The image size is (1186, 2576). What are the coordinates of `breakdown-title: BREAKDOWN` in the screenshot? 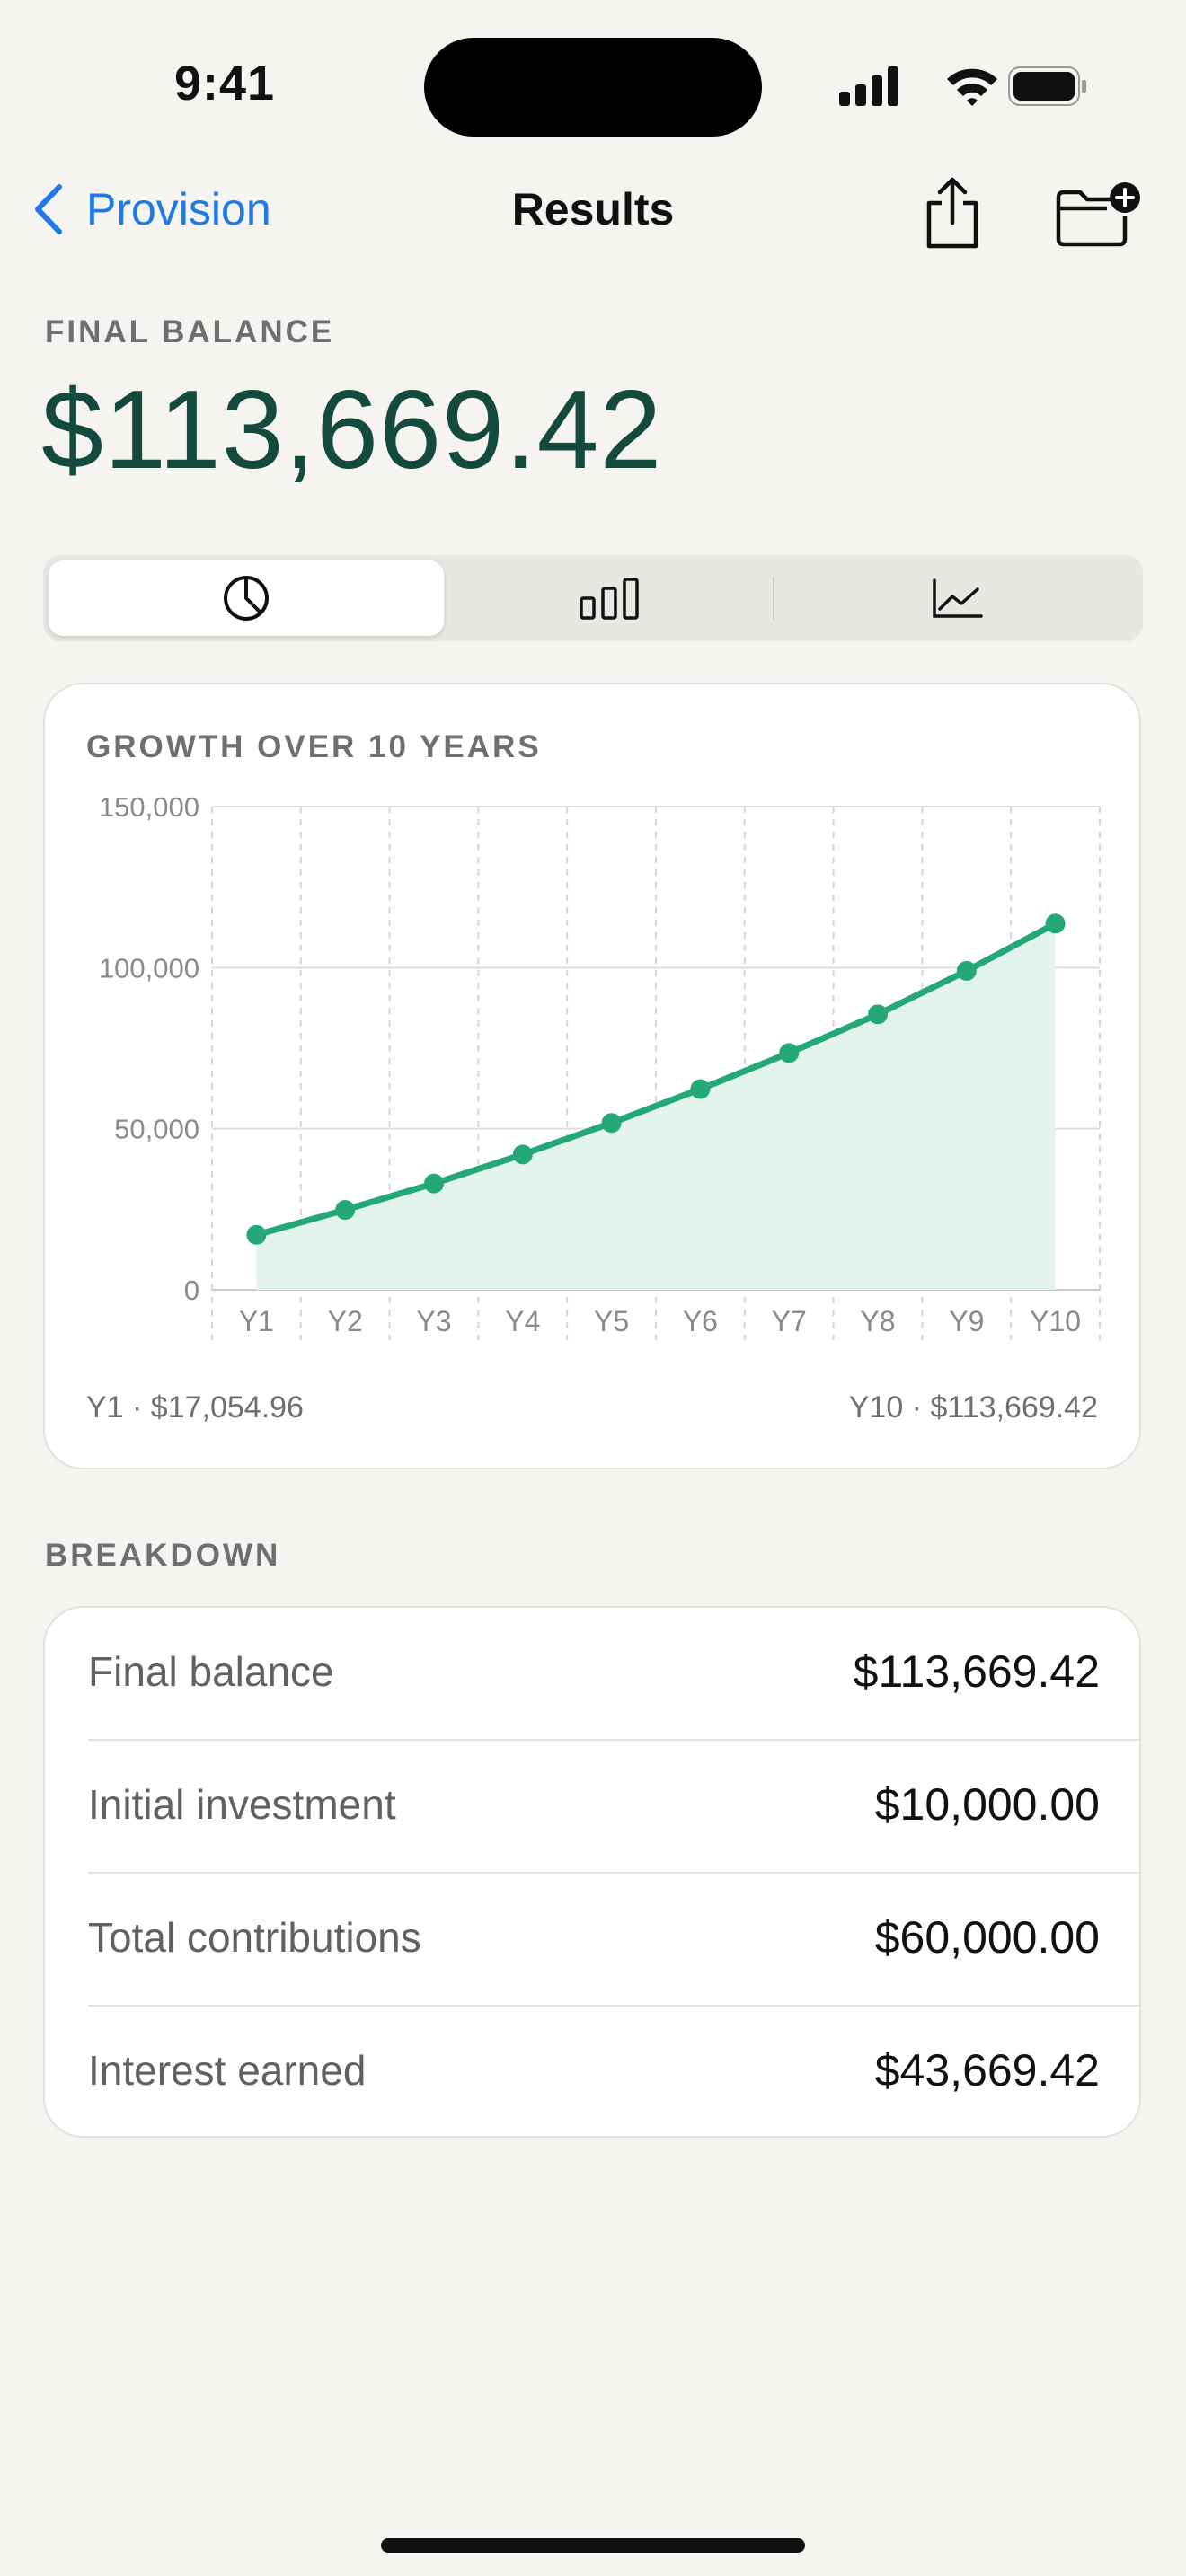 It's located at (163, 1555).